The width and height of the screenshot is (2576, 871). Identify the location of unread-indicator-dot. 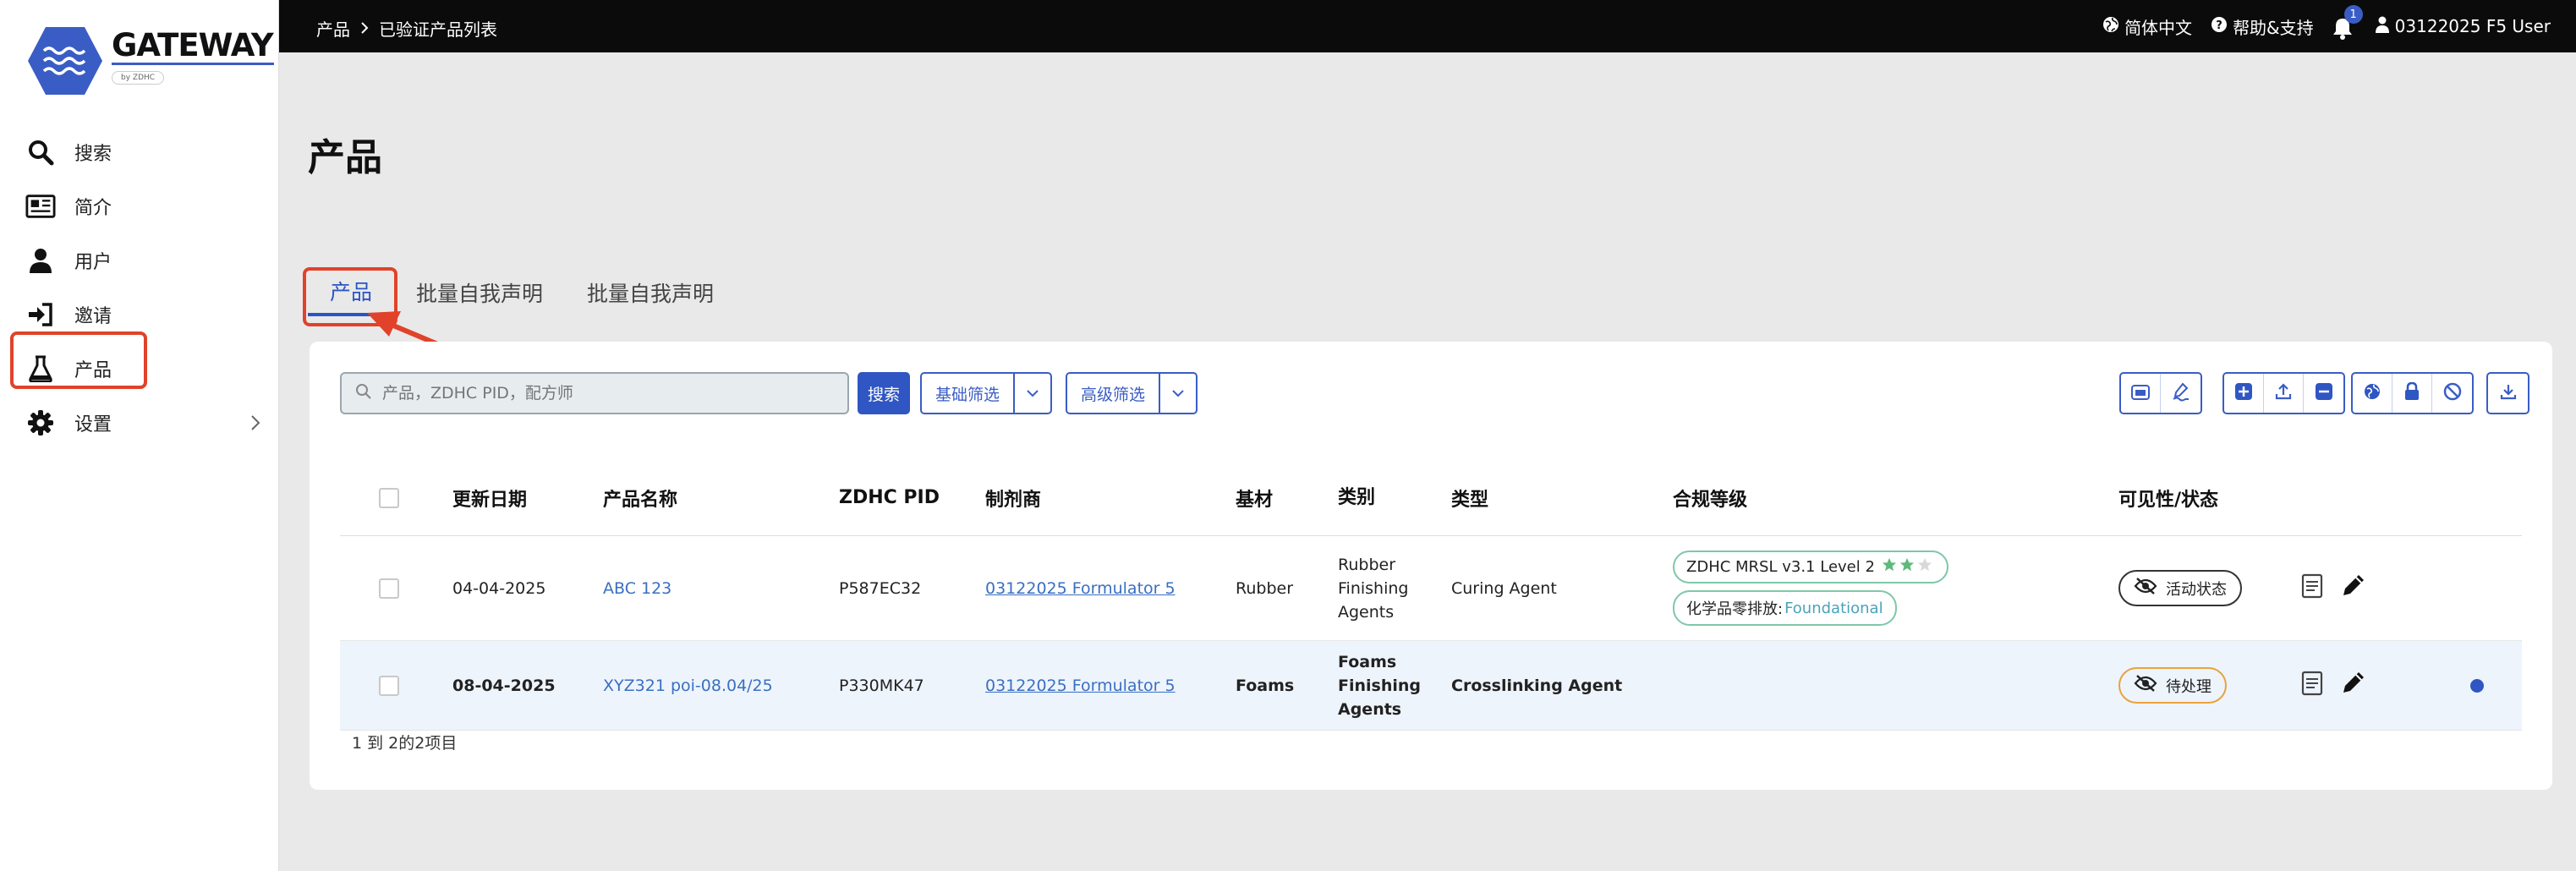
(2477, 685).